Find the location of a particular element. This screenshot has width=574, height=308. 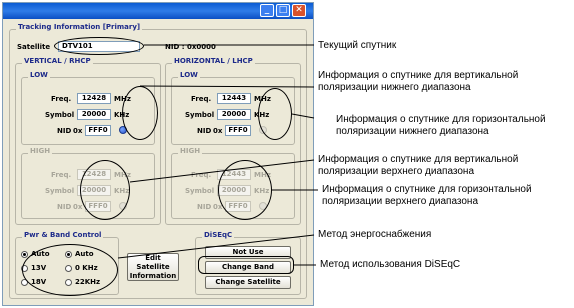

annotation-v-low-line2: поляризации нижнего диапазона is located at coordinates (394, 87).